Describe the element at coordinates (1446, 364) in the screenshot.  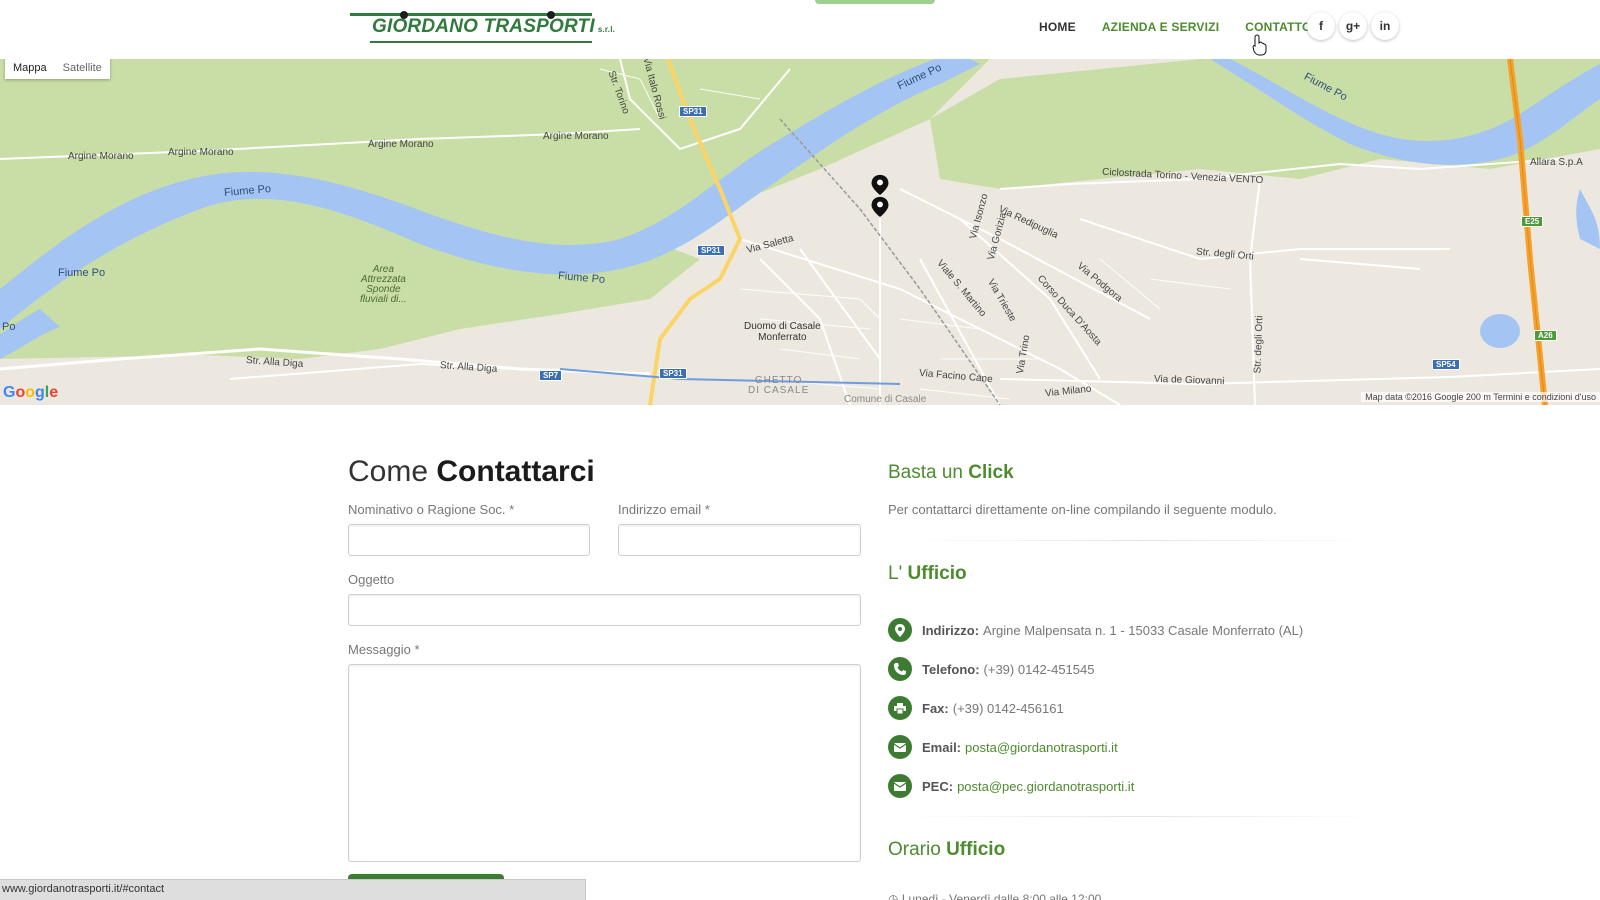
I see `road-badge: SP54` at that location.